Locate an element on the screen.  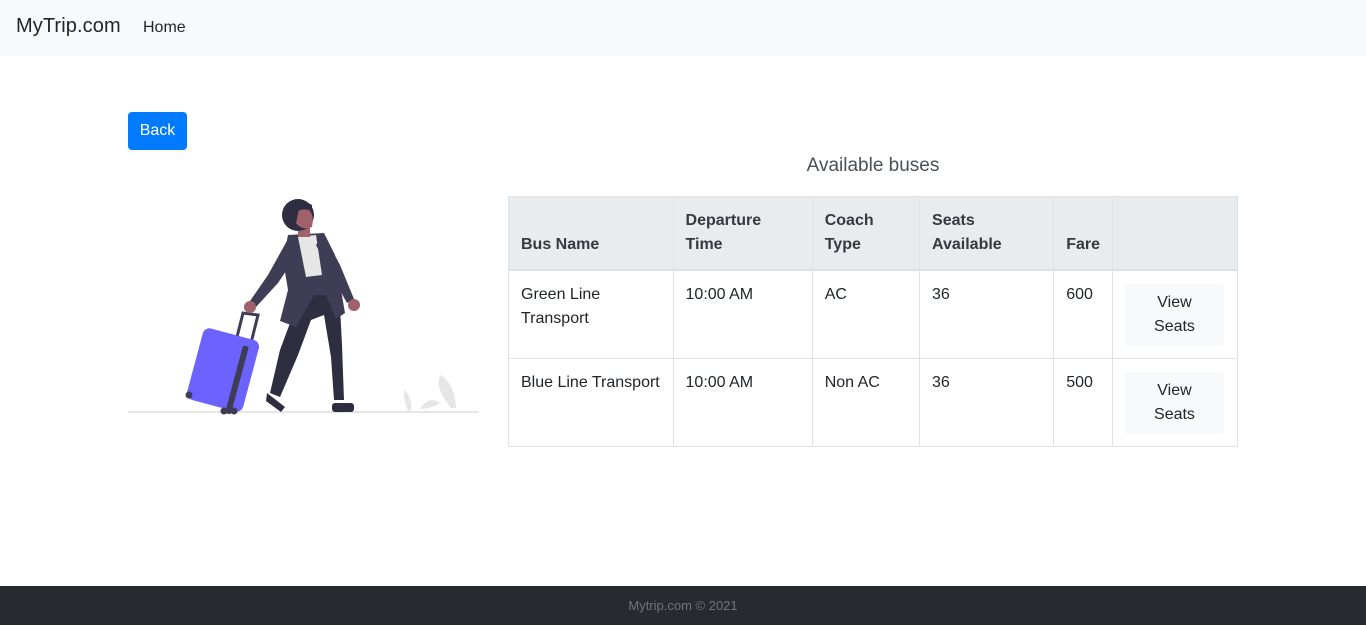
header-seats-available: Seats Available is located at coordinates (987, 233).